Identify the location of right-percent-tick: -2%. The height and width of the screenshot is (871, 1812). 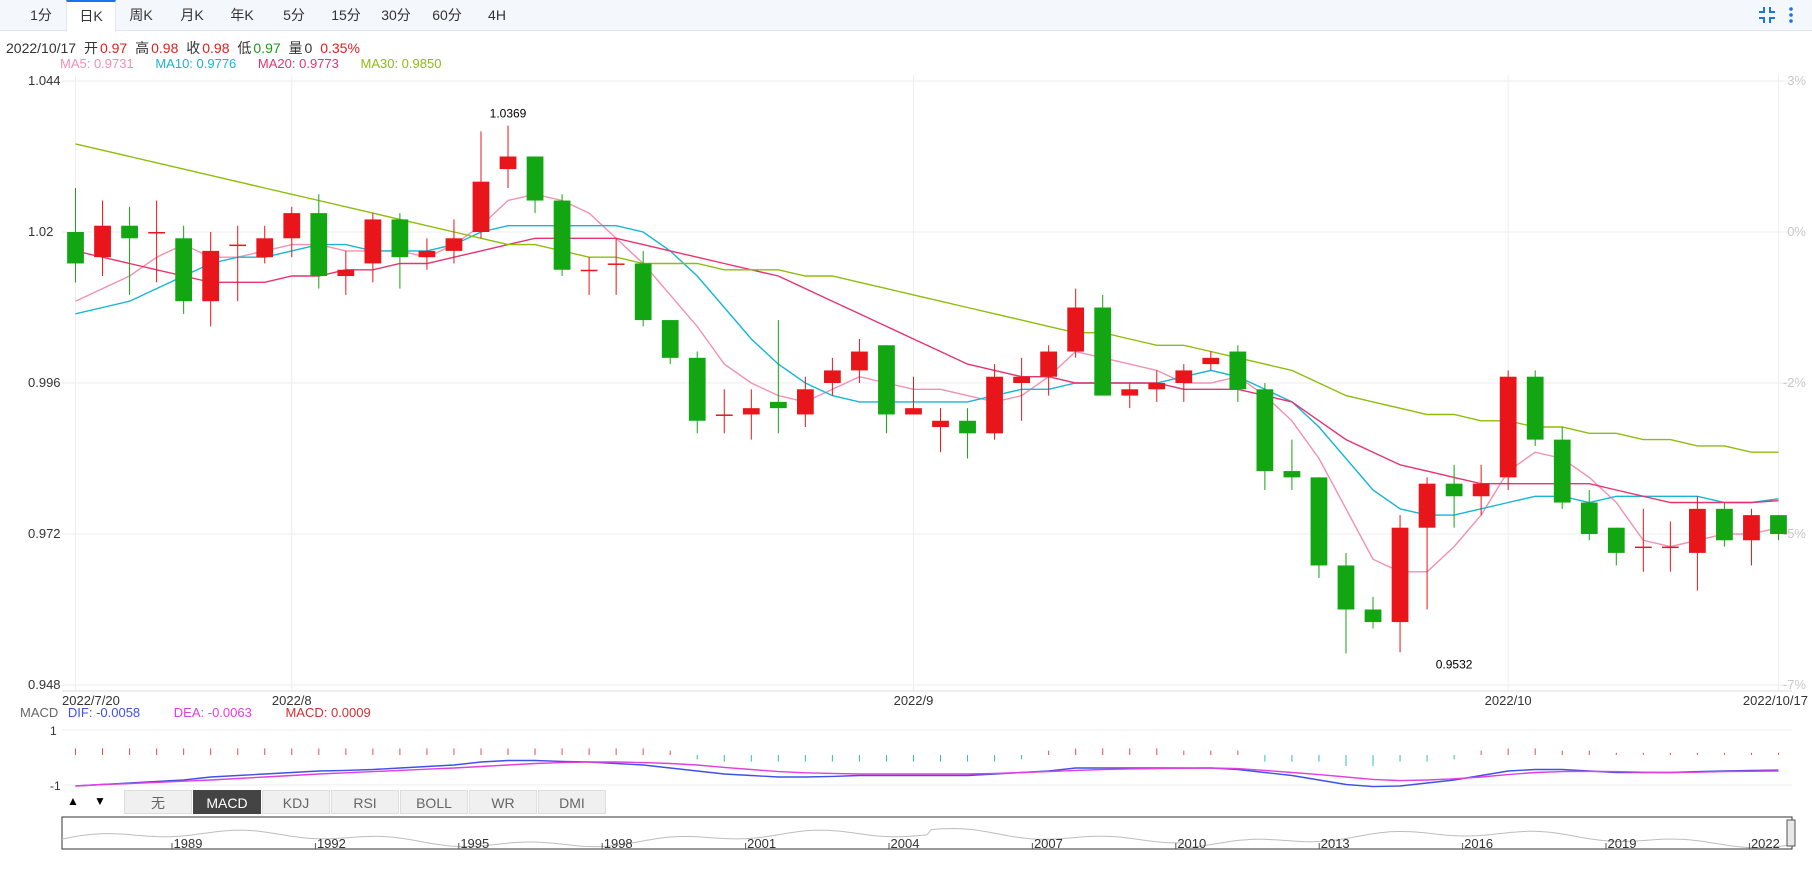
(1795, 382).